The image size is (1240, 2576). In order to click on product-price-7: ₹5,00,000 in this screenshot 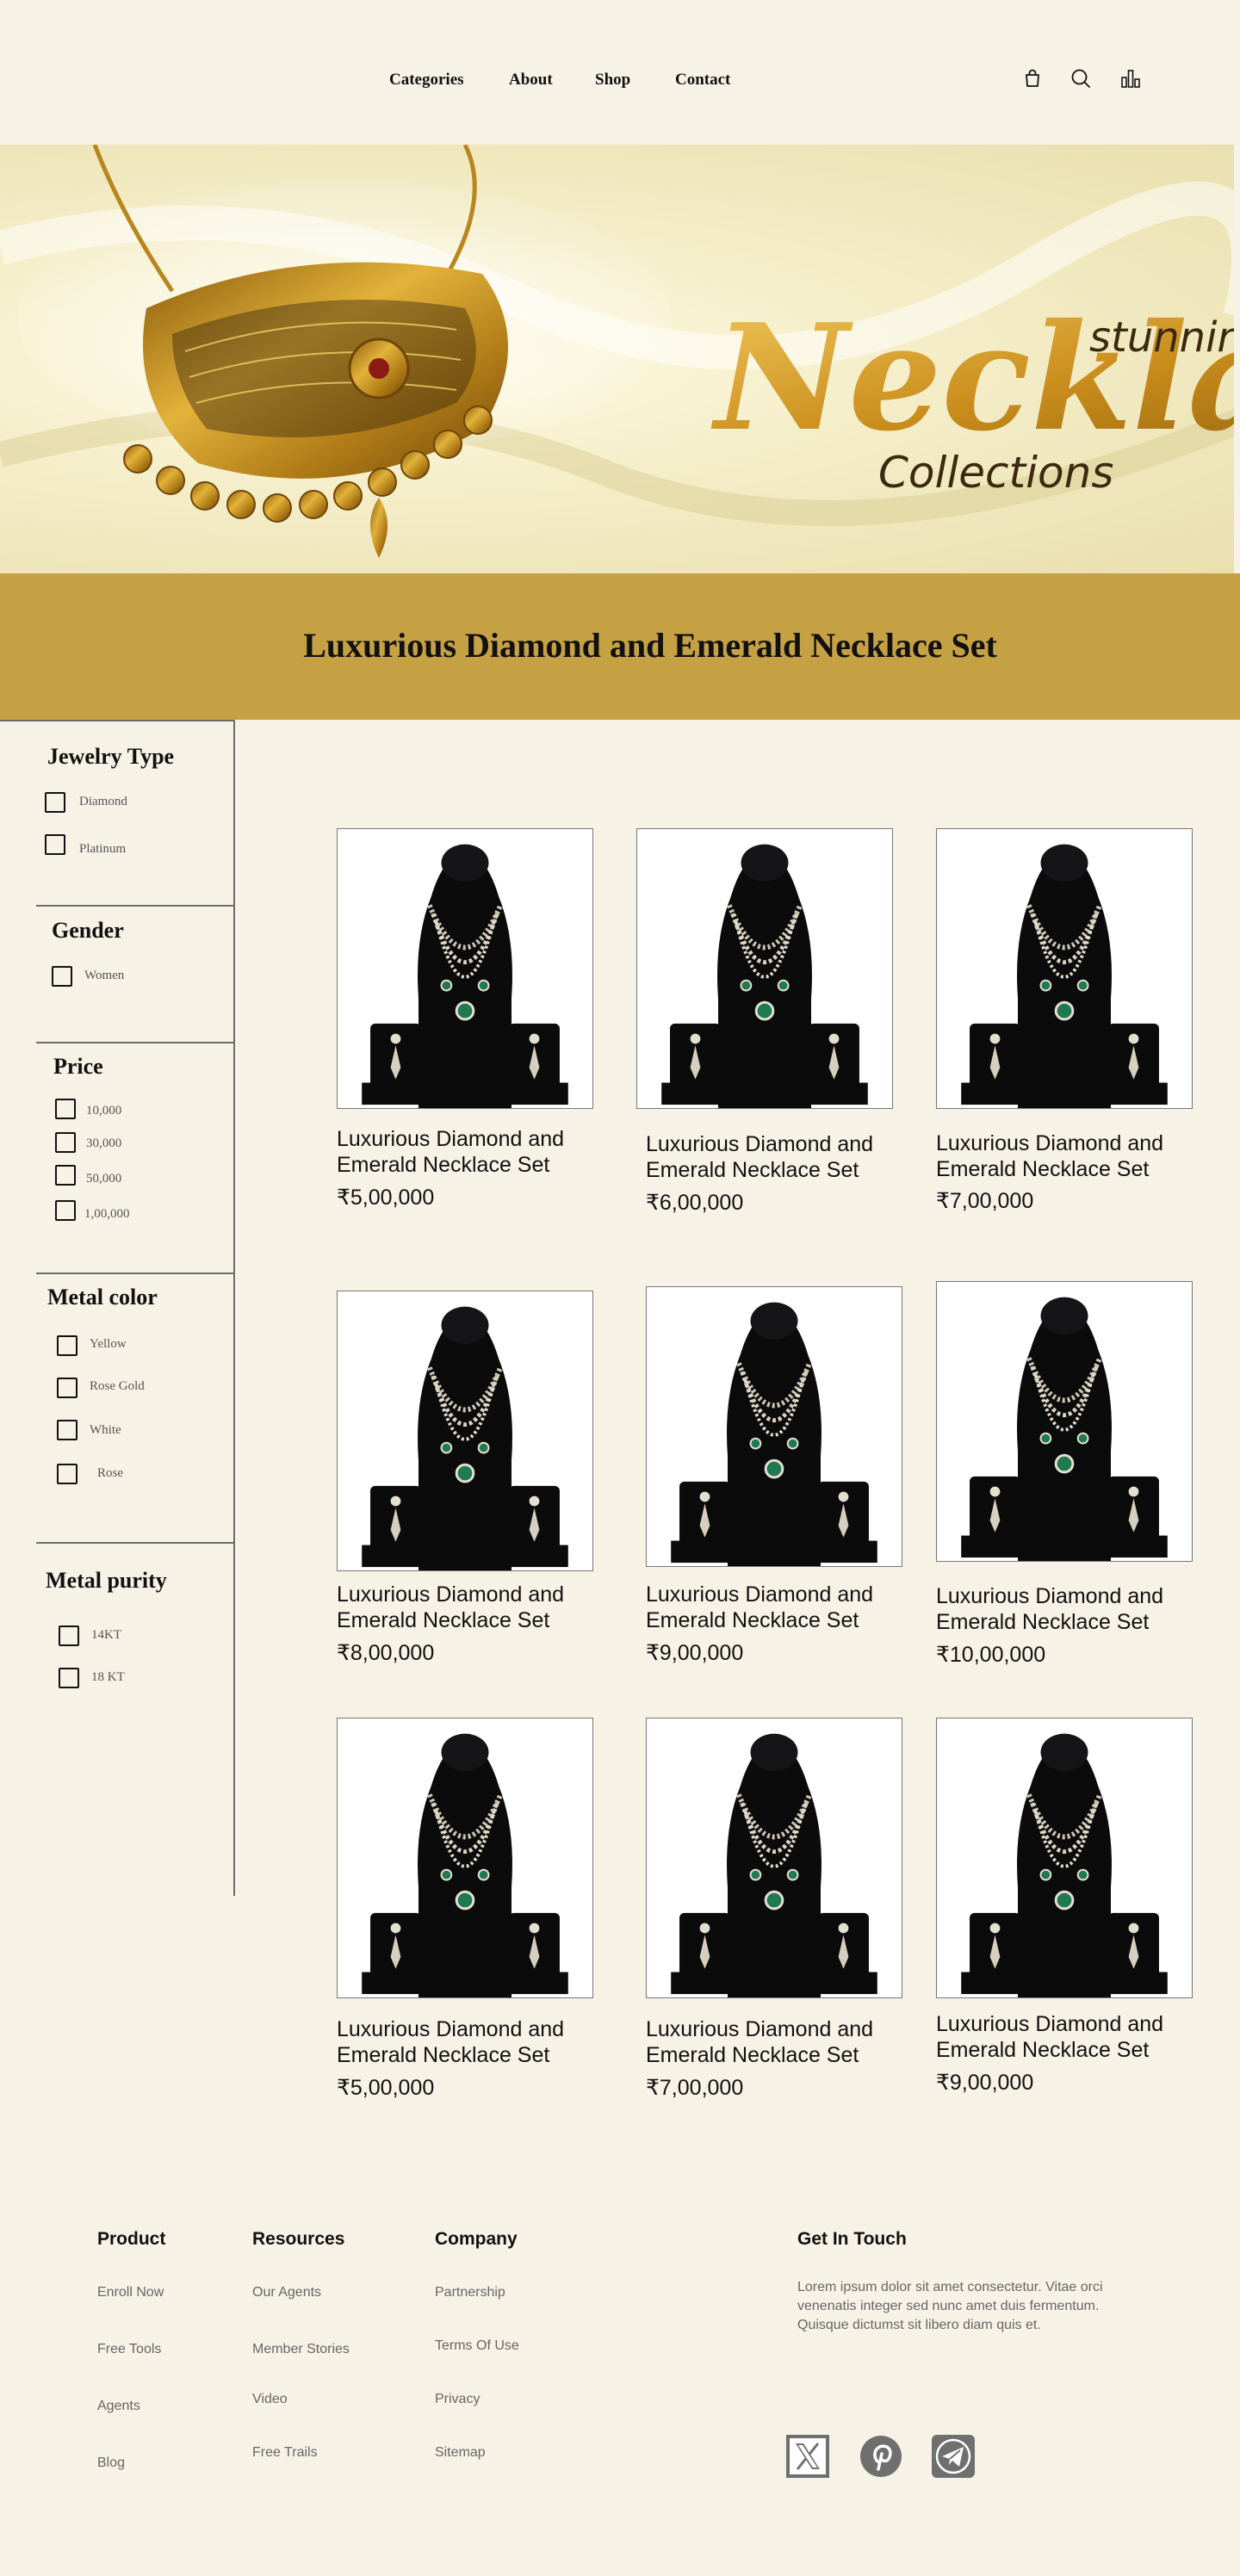, I will do `click(386, 2088)`.